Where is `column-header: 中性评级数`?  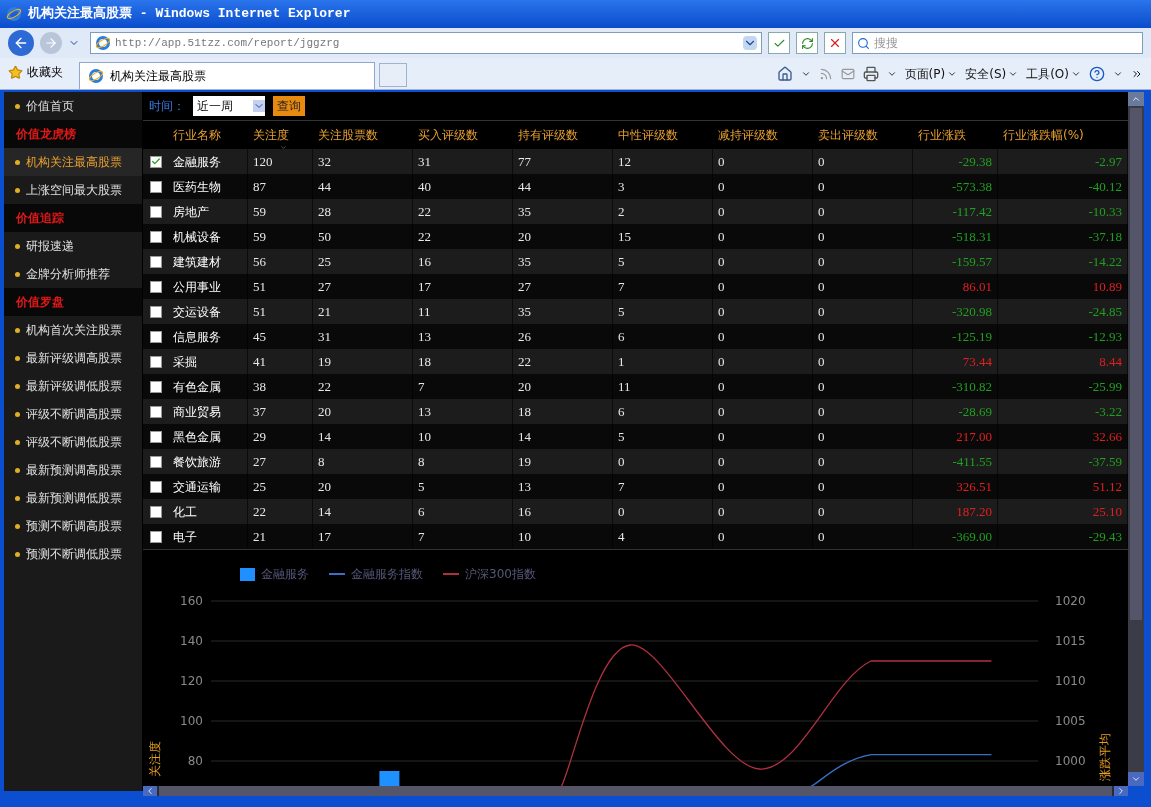
column-header: 中性评级数 is located at coordinates (663, 135).